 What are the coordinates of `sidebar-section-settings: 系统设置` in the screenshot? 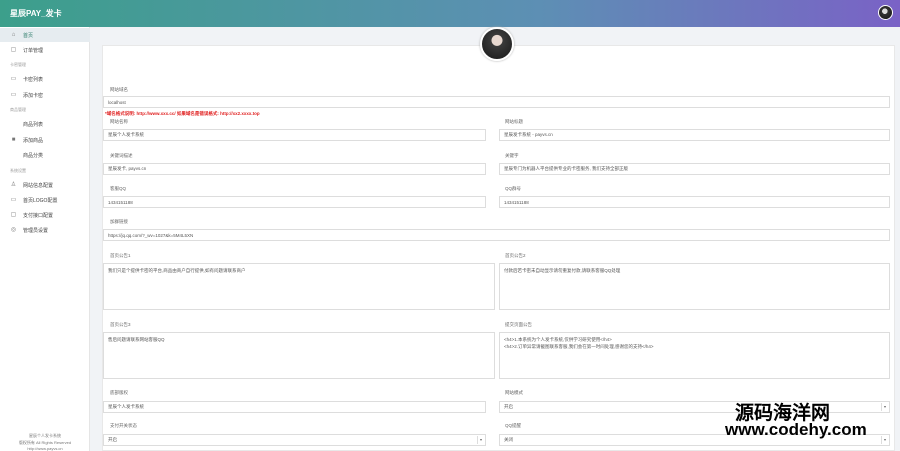 It's located at (18, 170).